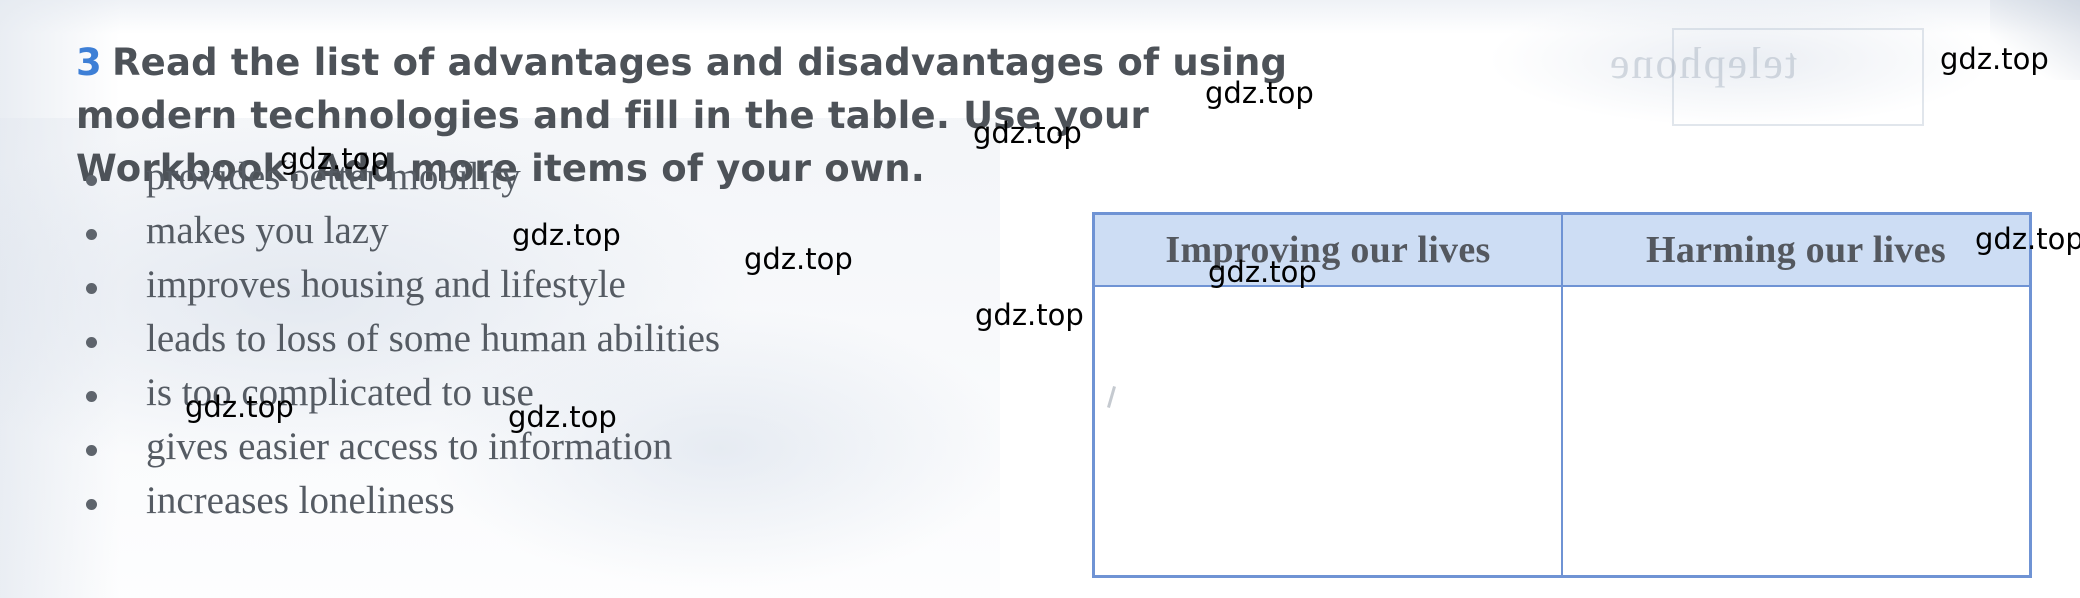 The width and height of the screenshot is (2080, 598). Describe the element at coordinates (300, 500) in the screenshot. I see `list-item-label: increases loneliness` at that location.